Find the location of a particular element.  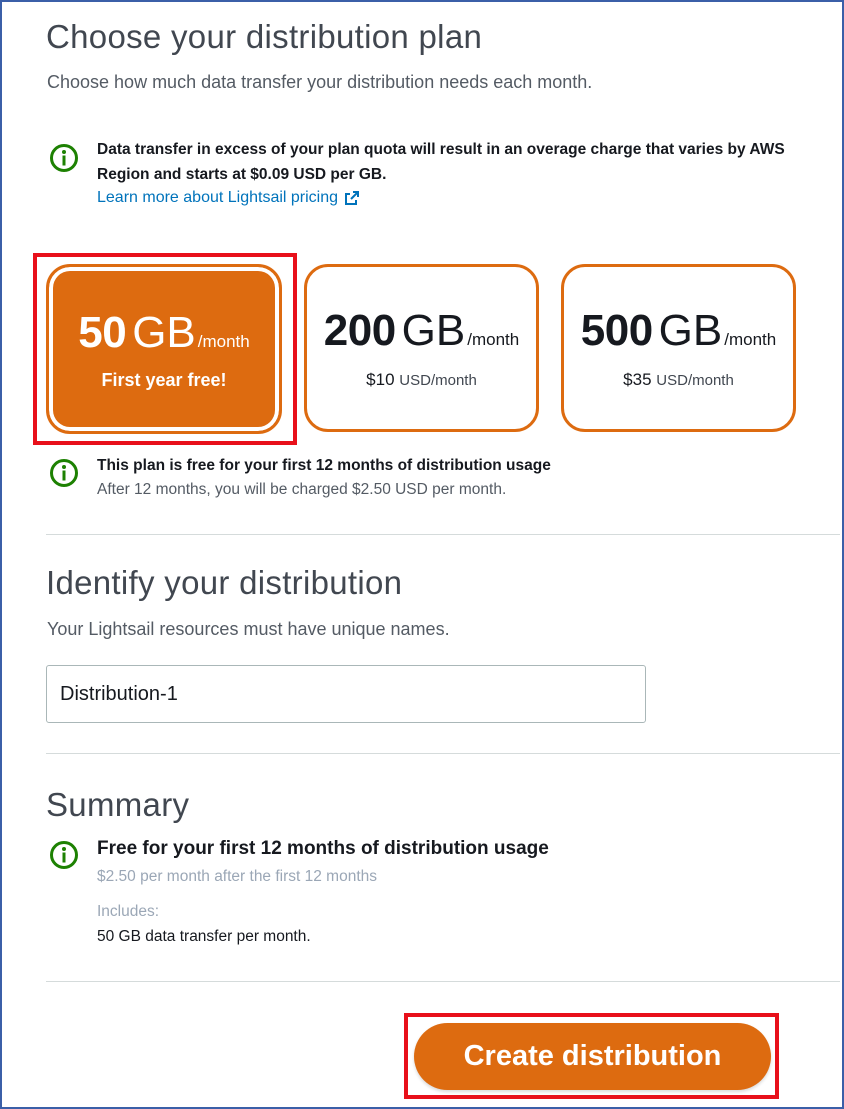

plan-card-500gb: 500 GB /month $35 USD/month is located at coordinates (678, 348).